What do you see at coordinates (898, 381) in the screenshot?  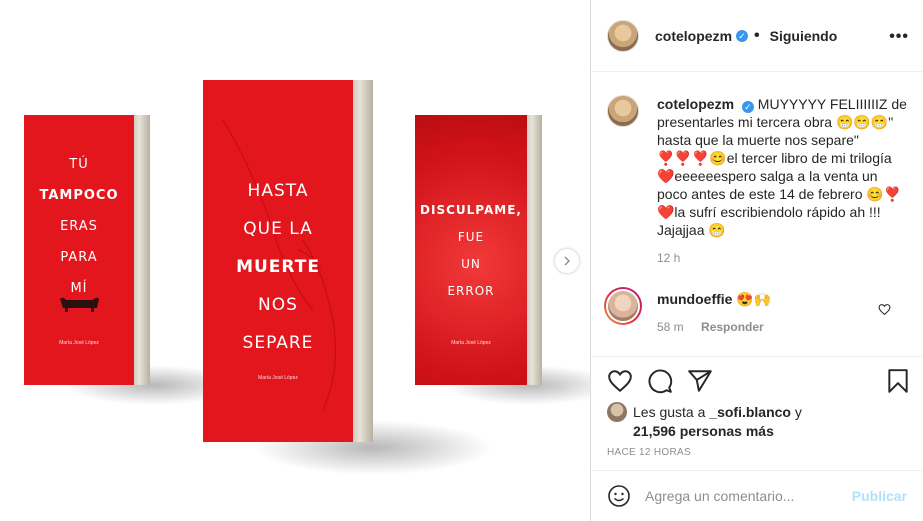 I see `save-bookmark-icon` at bounding box center [898, 381].